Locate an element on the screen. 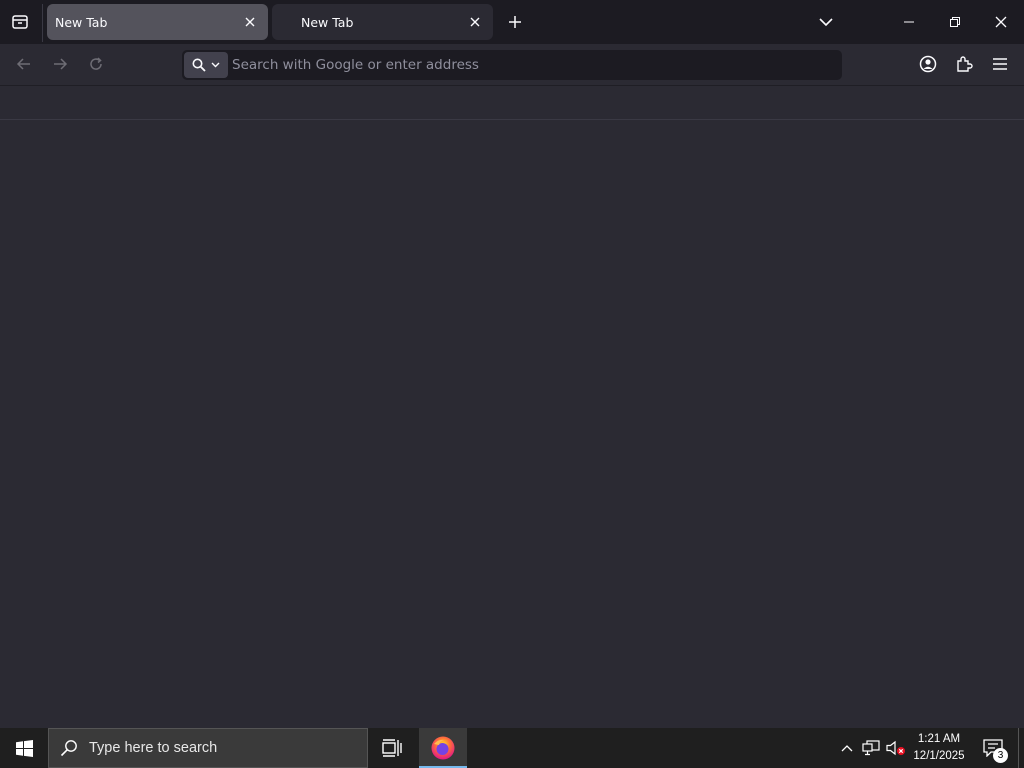 The width and height of the screenshot is (1024, 768). account-icon is located at coordinates (928, 64).